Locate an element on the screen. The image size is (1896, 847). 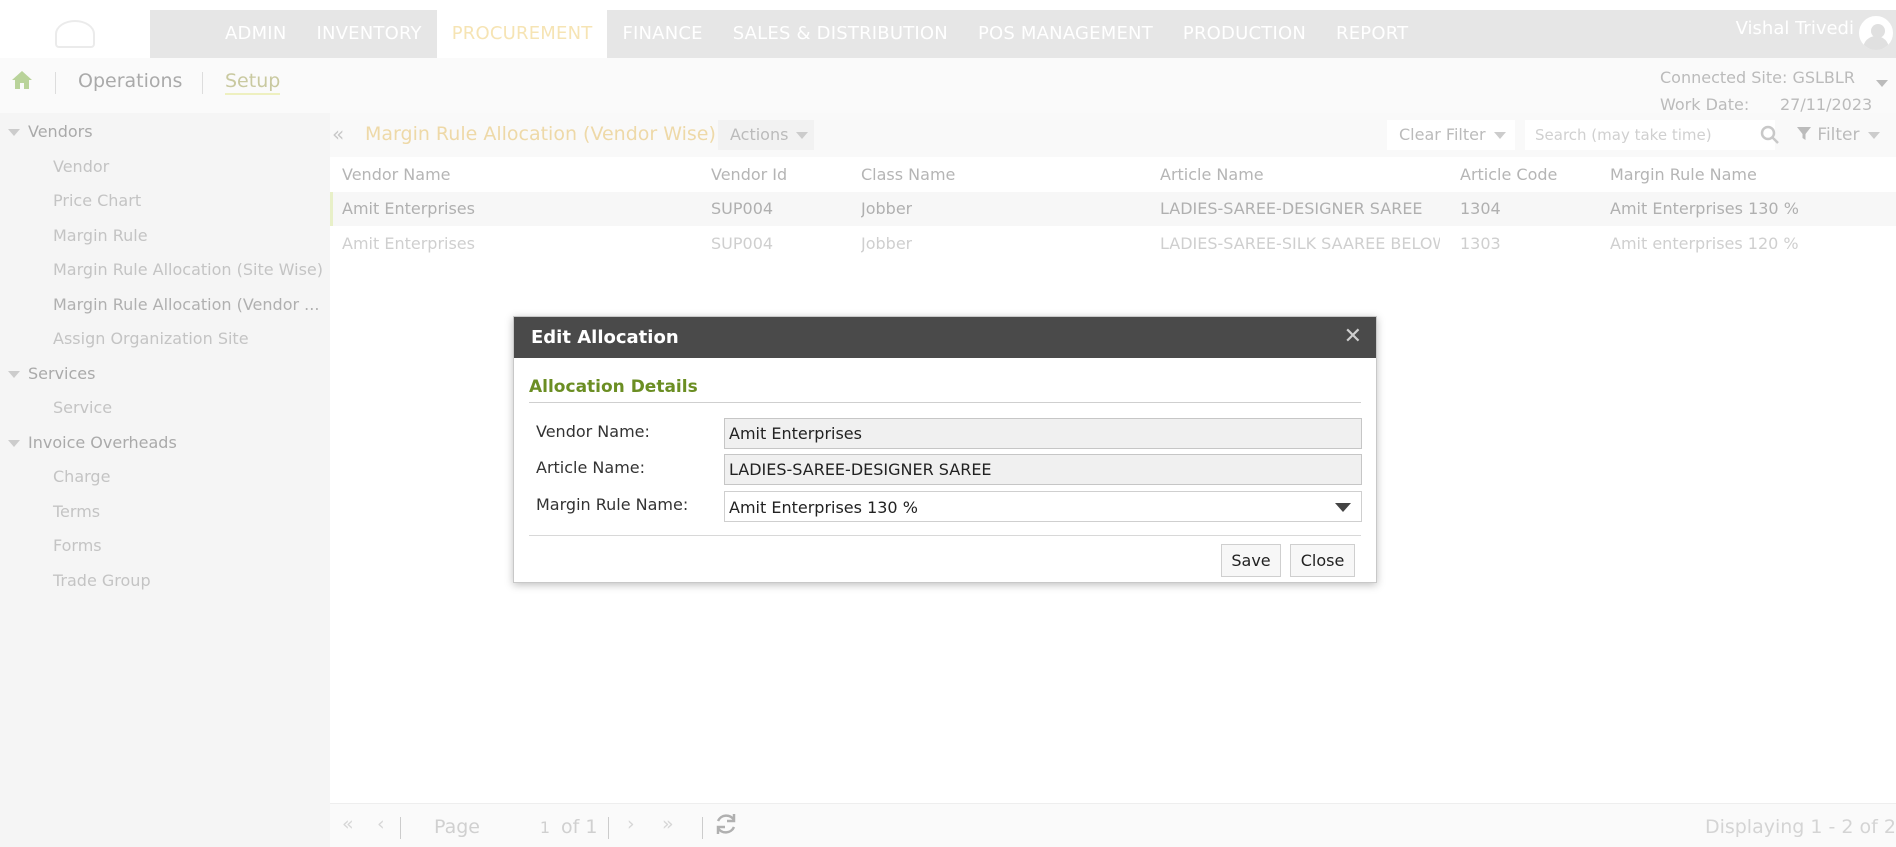
column-header-article-name: Article Name is located at coordinates (1300, 174).